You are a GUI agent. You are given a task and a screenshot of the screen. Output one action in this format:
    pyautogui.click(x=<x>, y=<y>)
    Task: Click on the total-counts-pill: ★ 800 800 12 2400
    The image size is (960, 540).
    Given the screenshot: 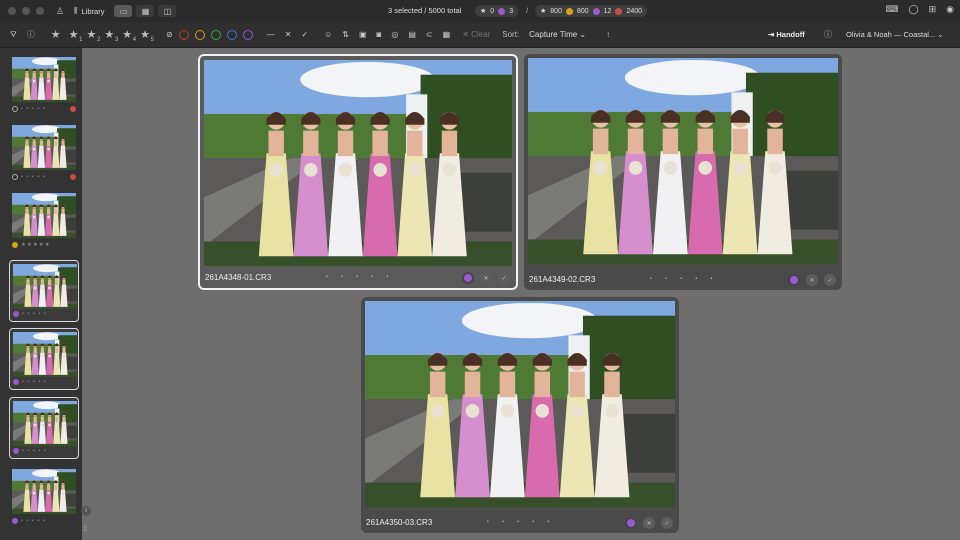 What is the action you would take?
    pyautogui.click(x=591, y=11)
    